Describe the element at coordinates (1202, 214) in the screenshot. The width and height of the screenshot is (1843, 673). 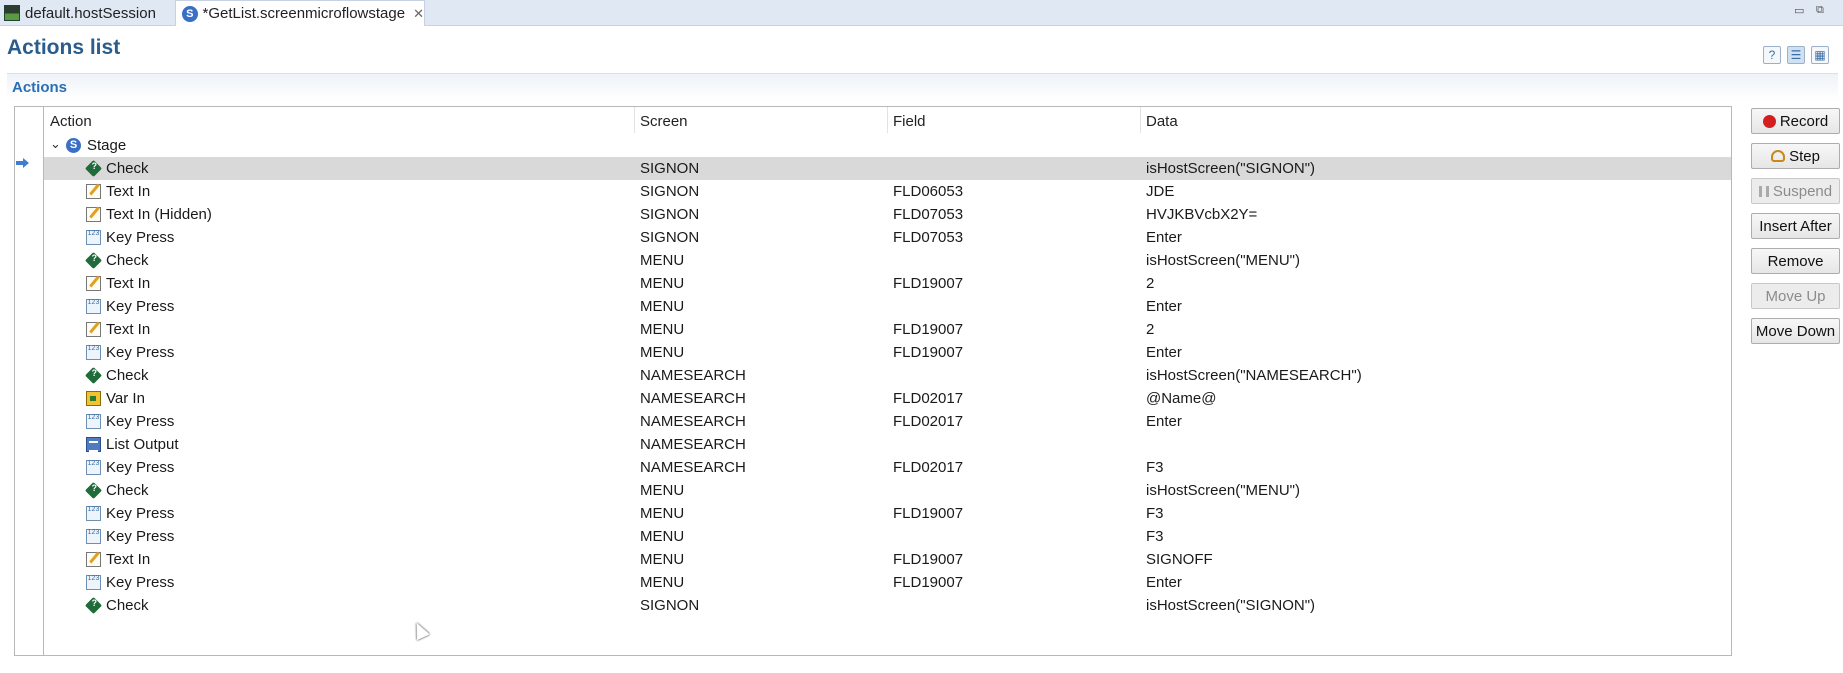
I see `cell-data: HVJKBVcbX2Y=` at that location.